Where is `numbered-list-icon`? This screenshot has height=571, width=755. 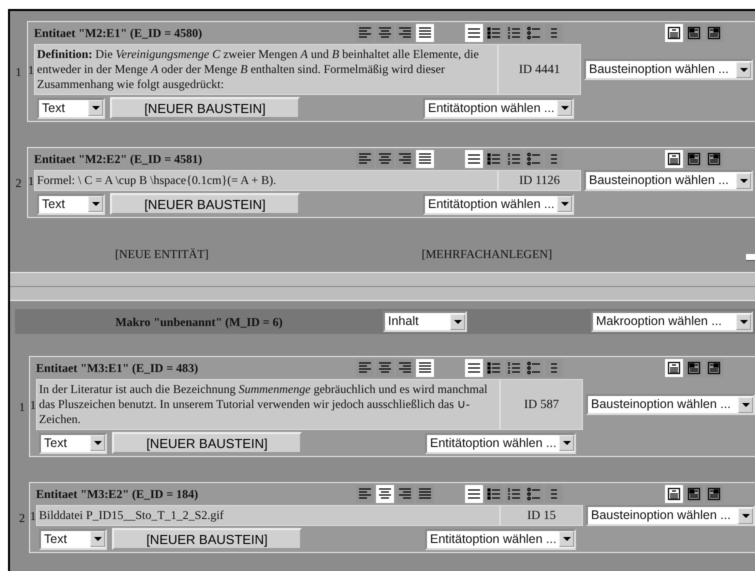
numbered-list-icon is located at coordinates (514, 33).